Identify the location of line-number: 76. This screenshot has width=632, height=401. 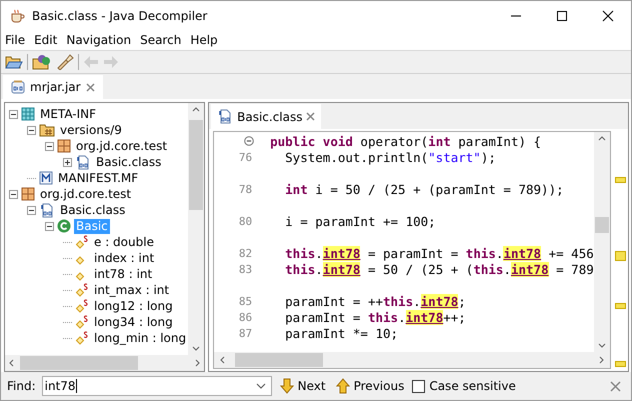
(245, 157).